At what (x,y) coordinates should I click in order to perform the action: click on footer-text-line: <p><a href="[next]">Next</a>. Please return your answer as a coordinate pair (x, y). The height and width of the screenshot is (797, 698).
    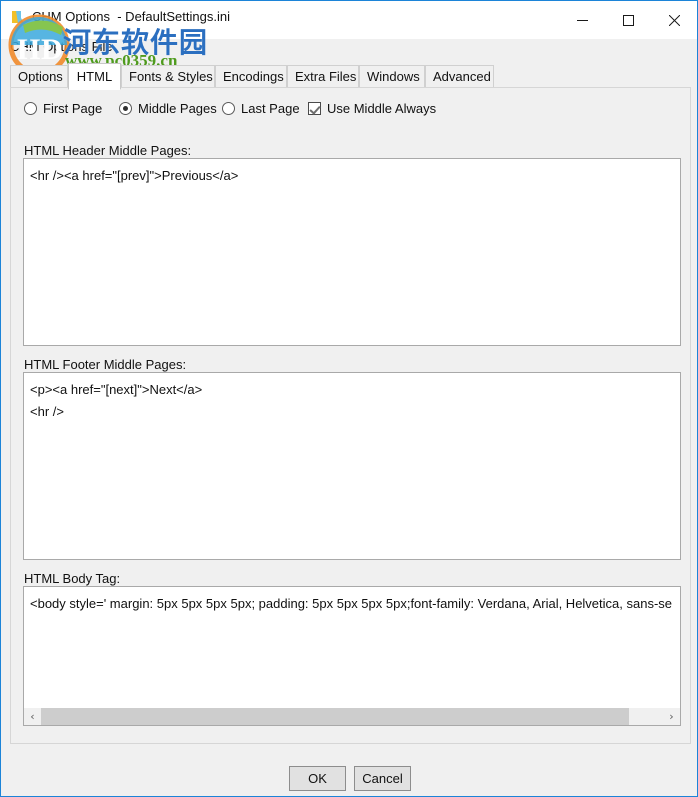
    Looking at the image, I should click on (116, 389).